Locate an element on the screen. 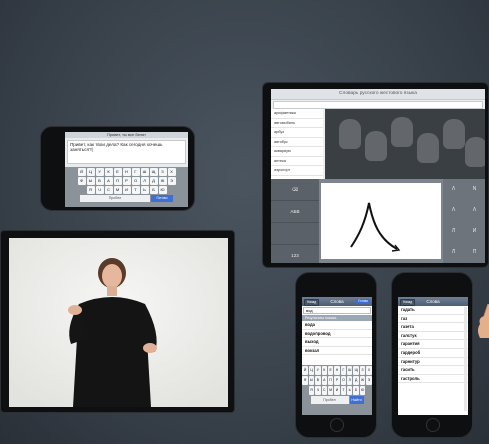 This screenshot has width=489, height=444. list-item: вода is located at coordinates (337, 325).